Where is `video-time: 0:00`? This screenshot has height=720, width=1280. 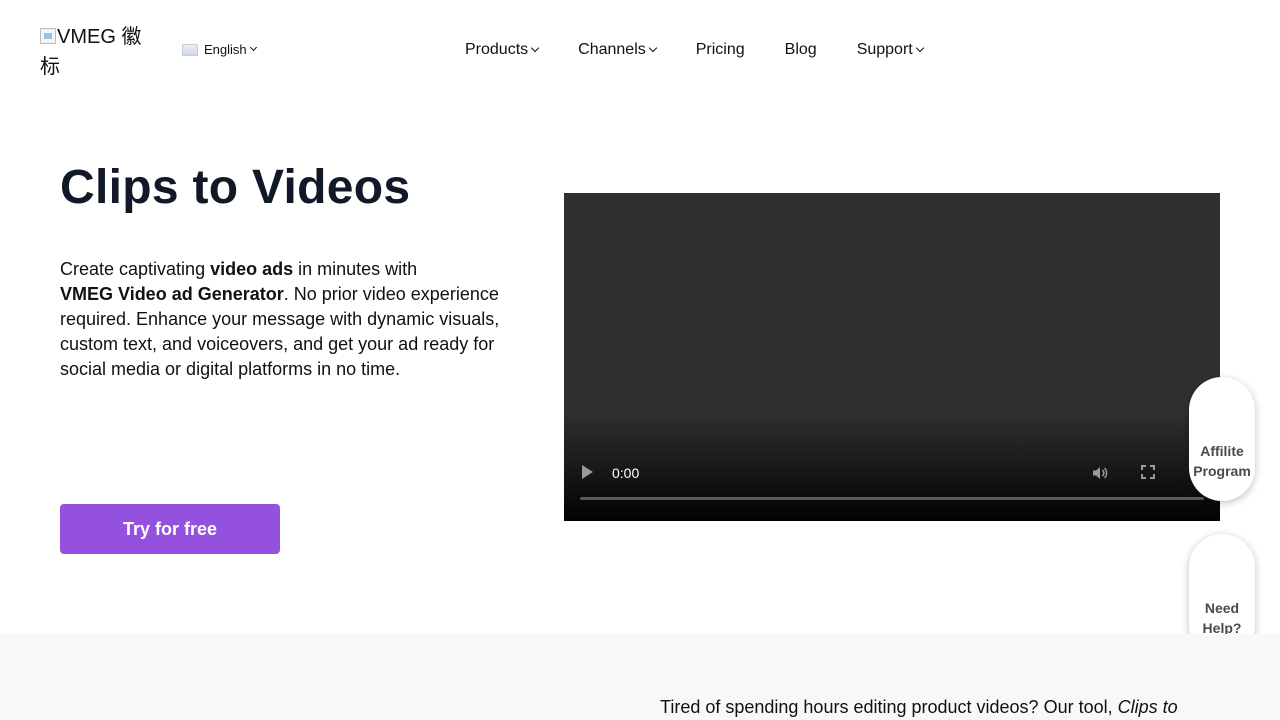 video-time: 0:00 is located at coordinates (626, 473).